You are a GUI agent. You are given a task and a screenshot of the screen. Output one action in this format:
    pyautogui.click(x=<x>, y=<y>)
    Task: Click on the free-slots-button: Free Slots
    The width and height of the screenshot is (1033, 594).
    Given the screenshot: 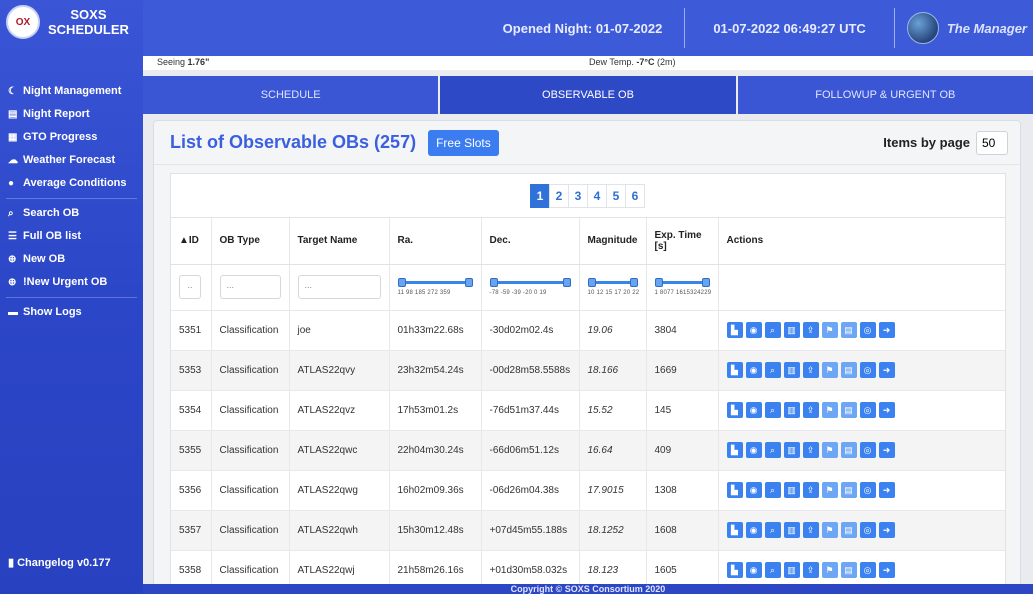 What is the action you would take?
    pyautogui.click(x=463, y=142)
    